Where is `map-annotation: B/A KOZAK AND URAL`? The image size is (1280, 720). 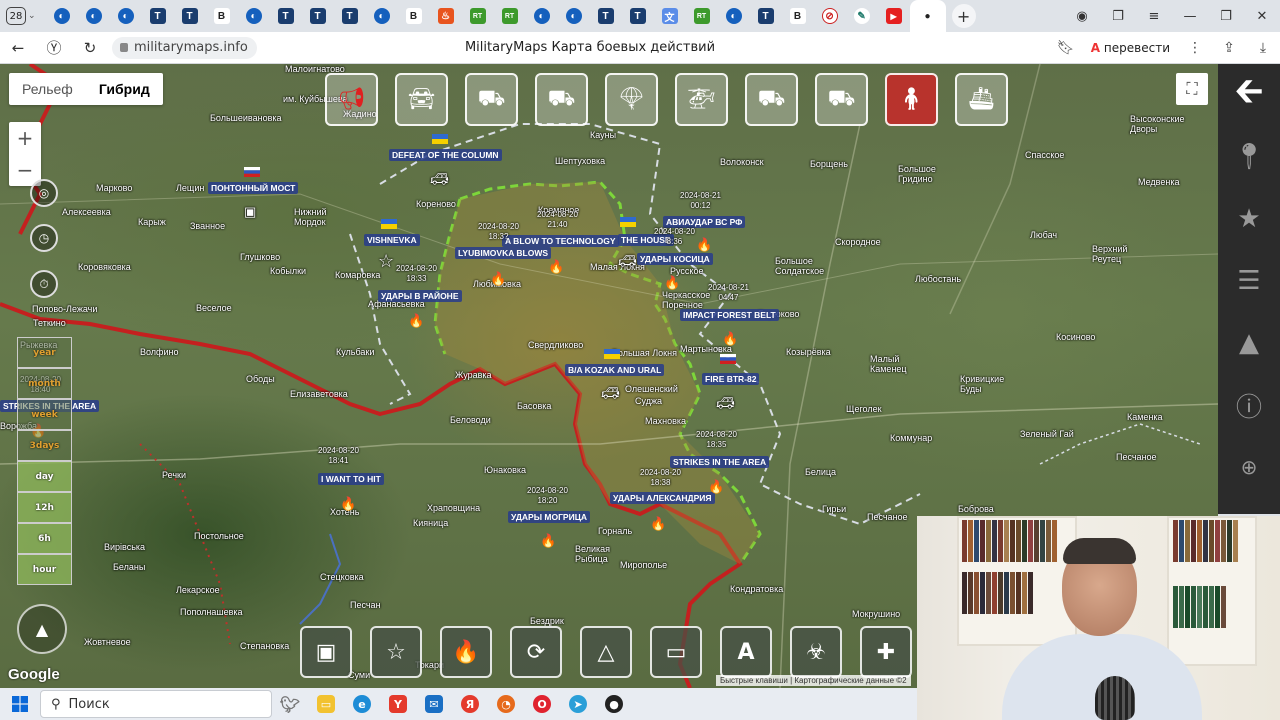 map-annotation: B/A KOZAK AND URAL is located at coordinates (615, 370).